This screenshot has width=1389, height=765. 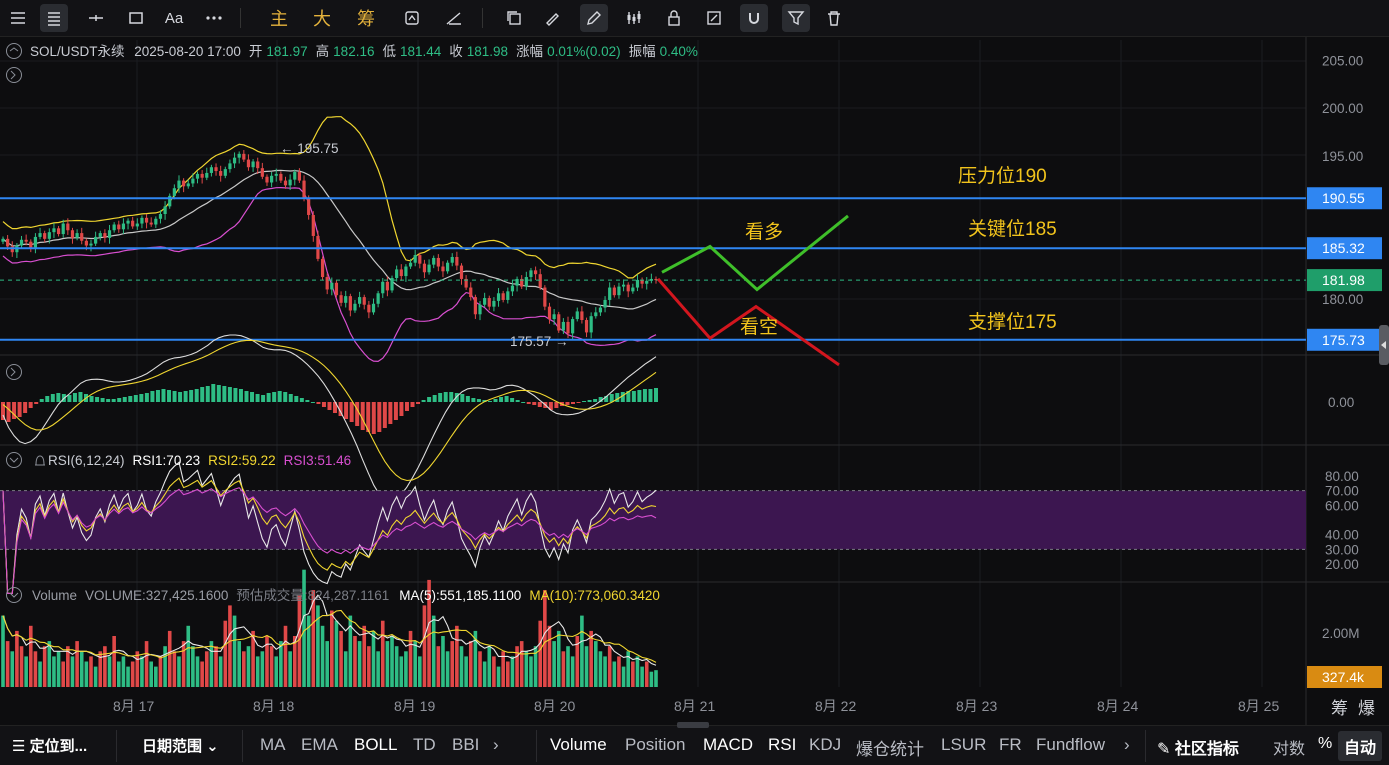 What do you see at coordinates (214, 18) in the screenshot?
I see `more-icon` at bounding box center [214, 18].